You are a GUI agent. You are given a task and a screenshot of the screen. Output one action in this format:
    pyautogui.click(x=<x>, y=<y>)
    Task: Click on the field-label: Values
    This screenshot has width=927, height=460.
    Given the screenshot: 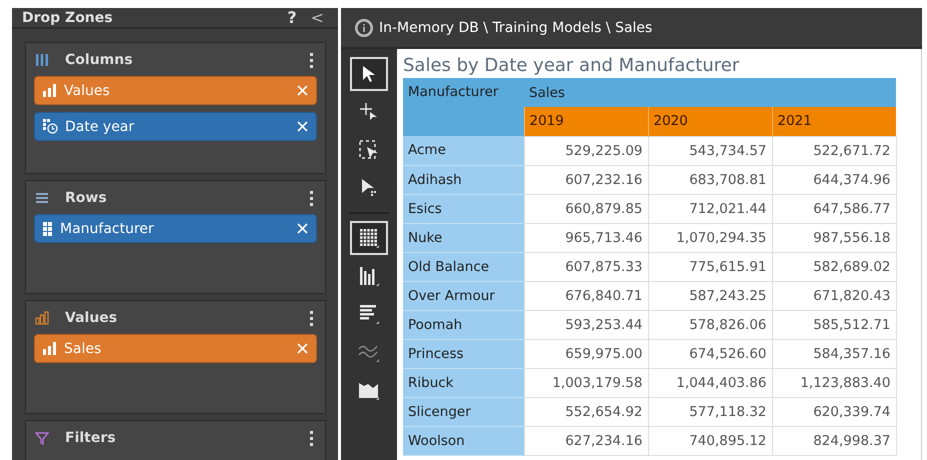 What is the action you would take?
    pyautogui.click(x=87, y=90)
    